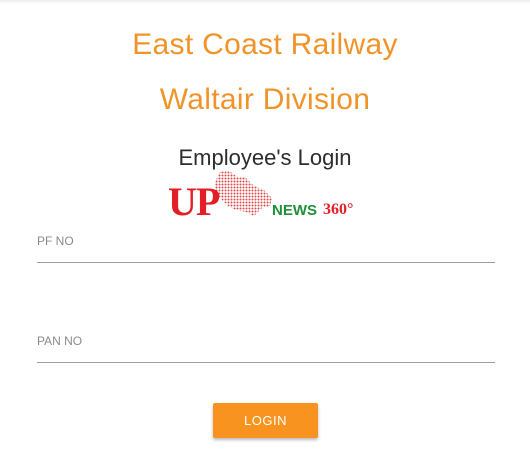  Describe the element at coordinates (338, 209) in the screenshot. I see `logo-360-text: 360°` at that location.